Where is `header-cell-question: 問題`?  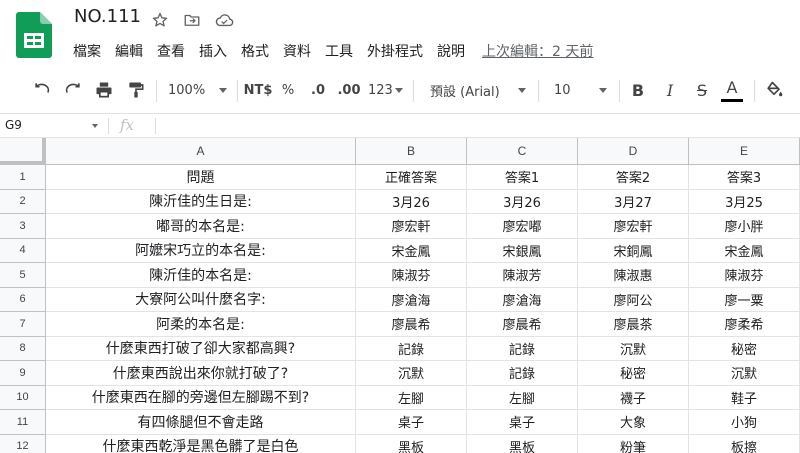 header-cell-question: 問題 is located at coordinates (201, 177).